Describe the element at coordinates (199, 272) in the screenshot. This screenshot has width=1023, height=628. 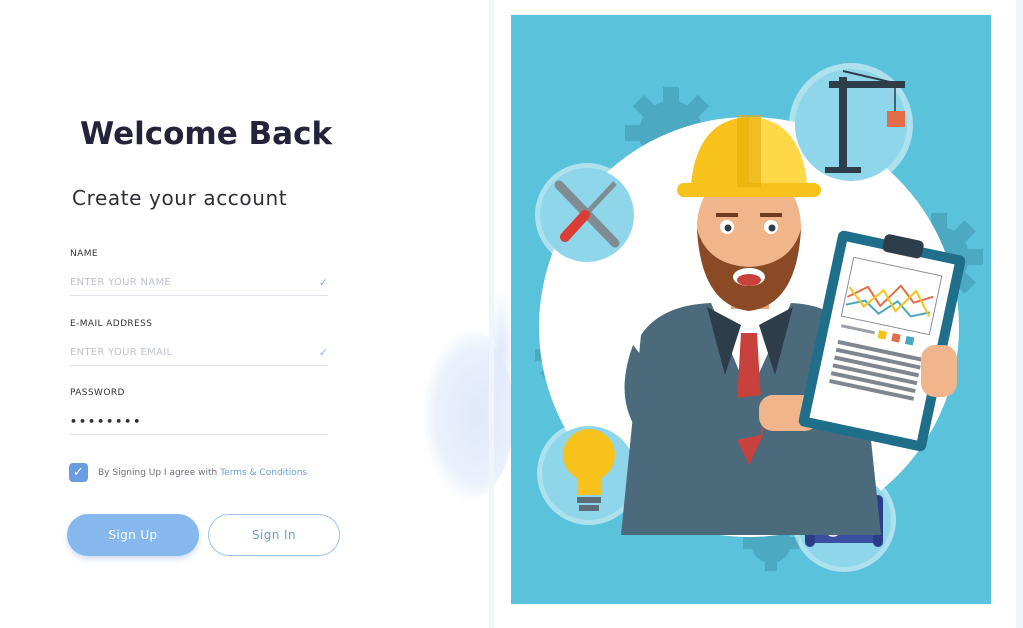
I see `name-field: NAME ✓` at that location.